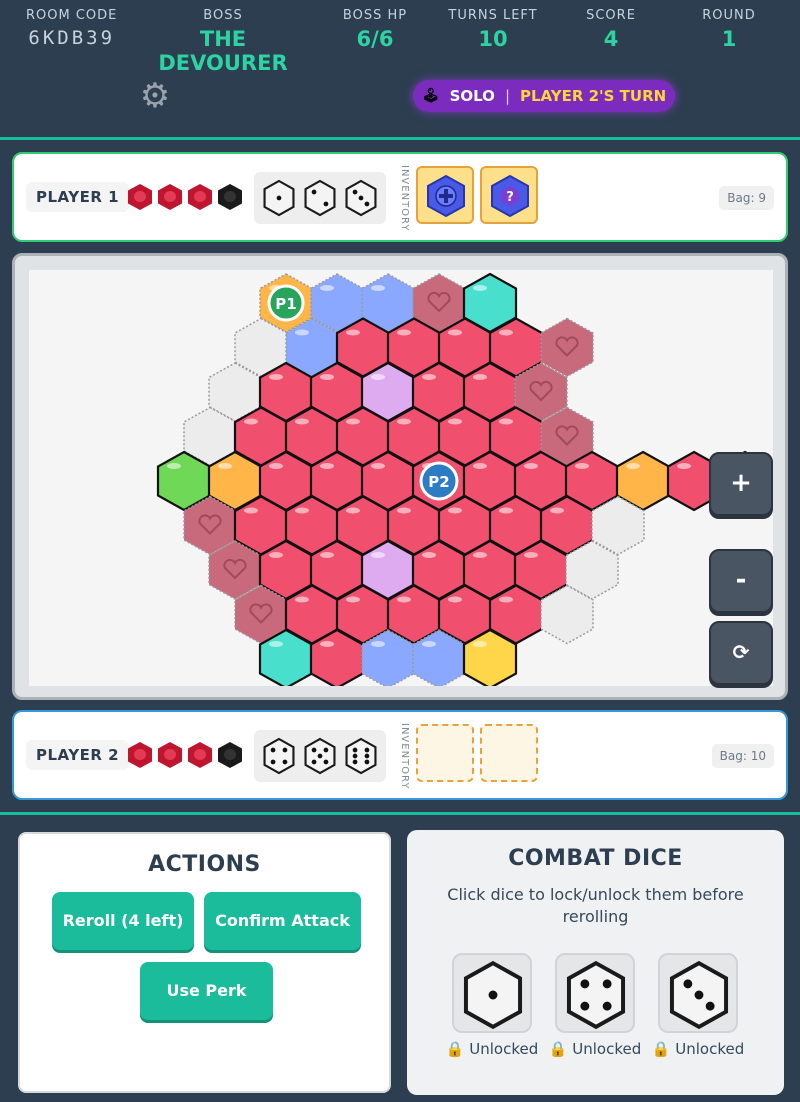 This screenshot has height=1102, width=800. I want to click on turns-left-stat: TURNS LEFT 10, so click(493, 29).